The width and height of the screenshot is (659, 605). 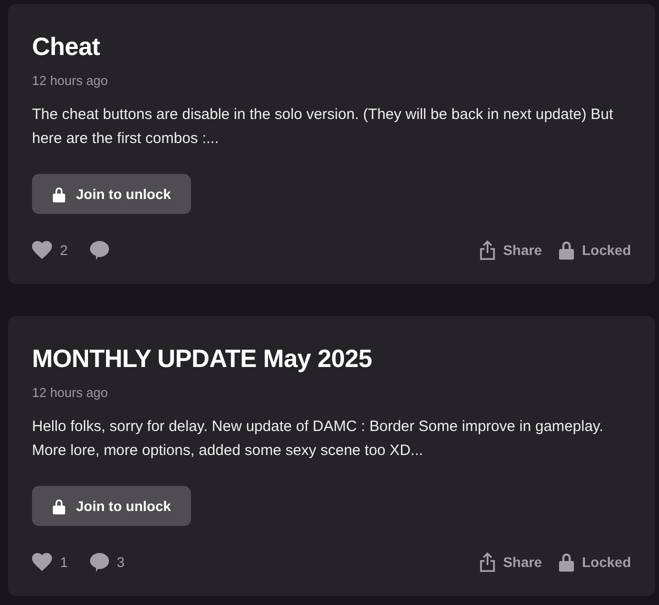 What do you see at coordinates (64, 250) in the screenshot?
I see `like-count: 2` at bounding box center [64, 250].